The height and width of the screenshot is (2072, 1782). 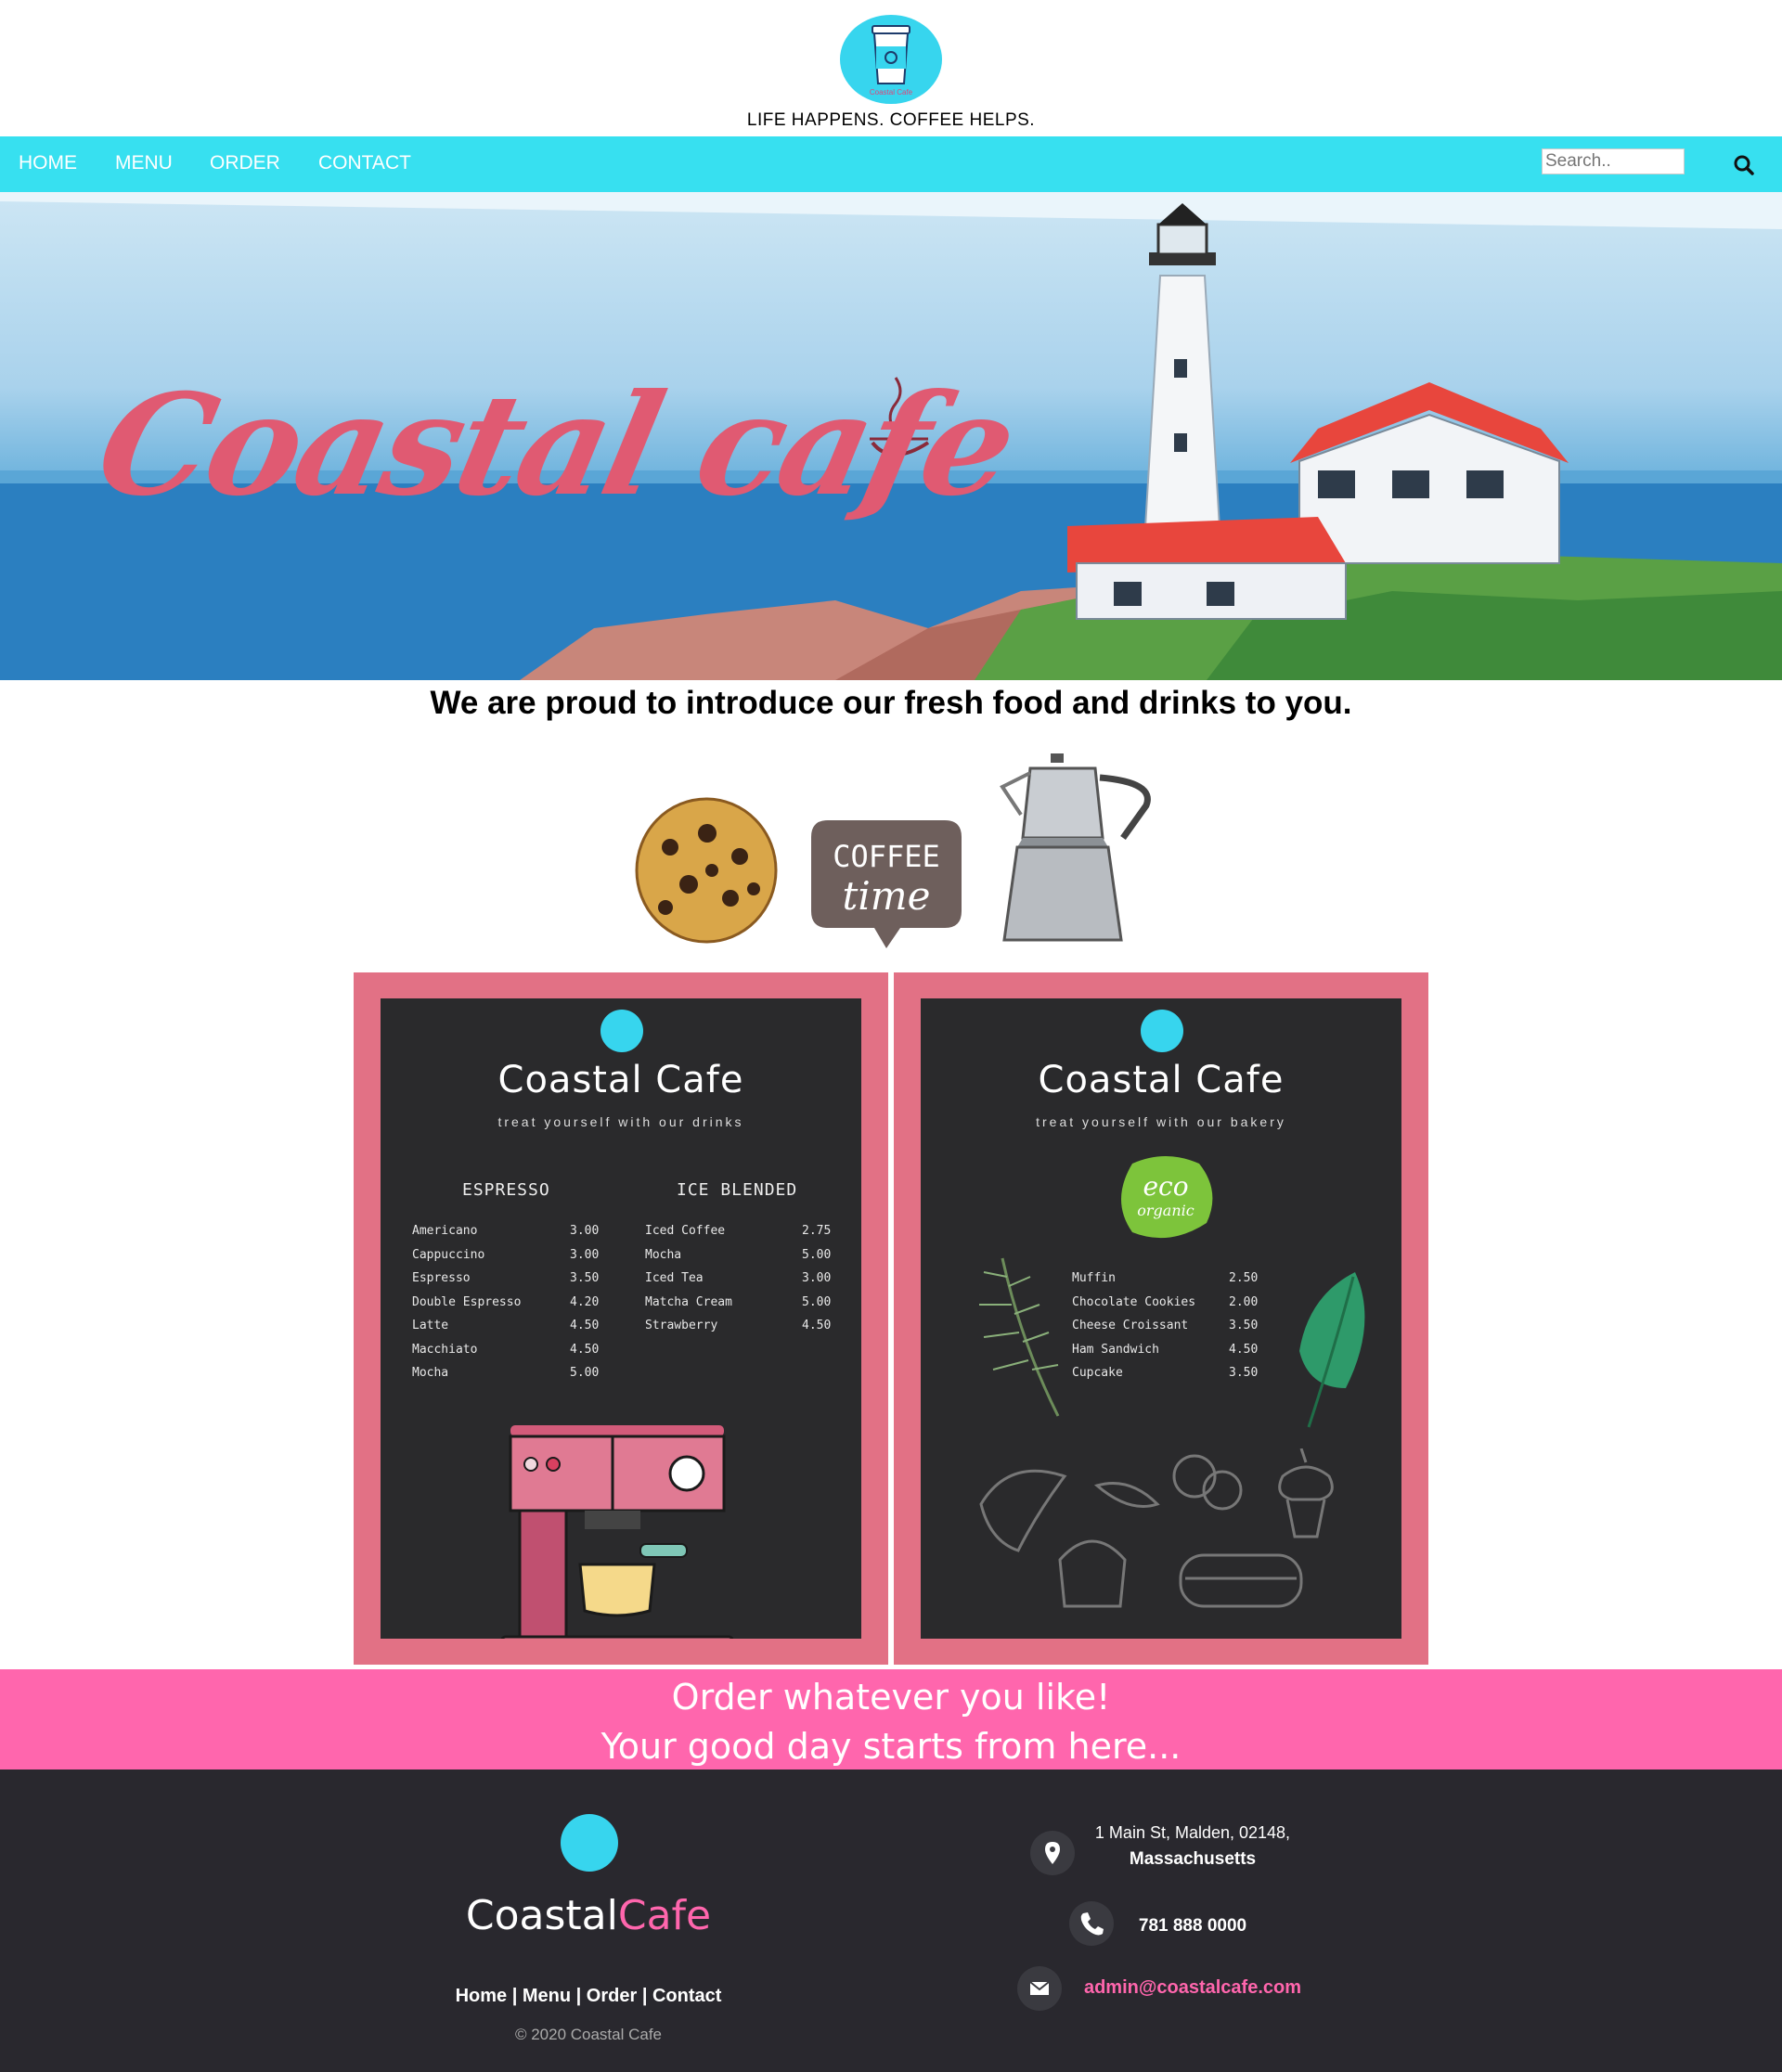 What do you see at coordinates (1134, 1302) in the screenshot?
I see `menu-item-name: Chocolate Cookies` at bounding box center [1134, 1302].